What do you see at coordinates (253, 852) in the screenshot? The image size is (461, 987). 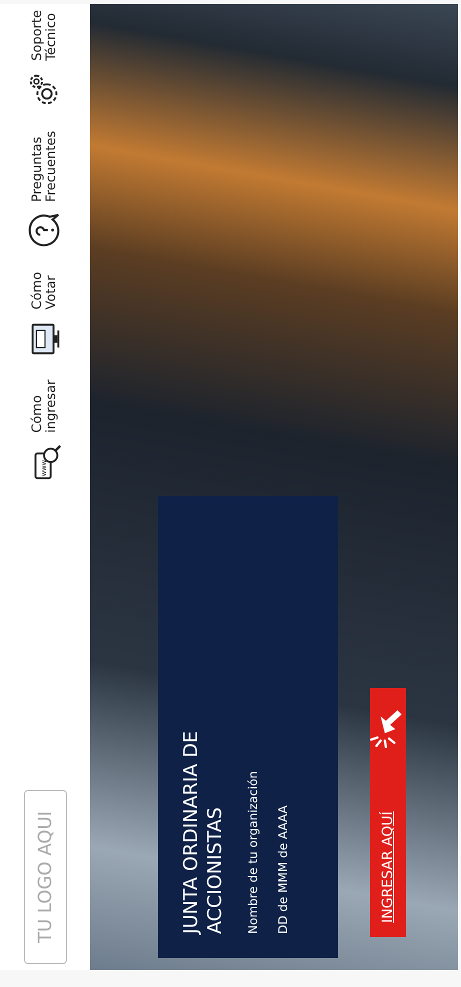 I see `organization-name: Nombre de tu organización` at bounding box center [253, 852].